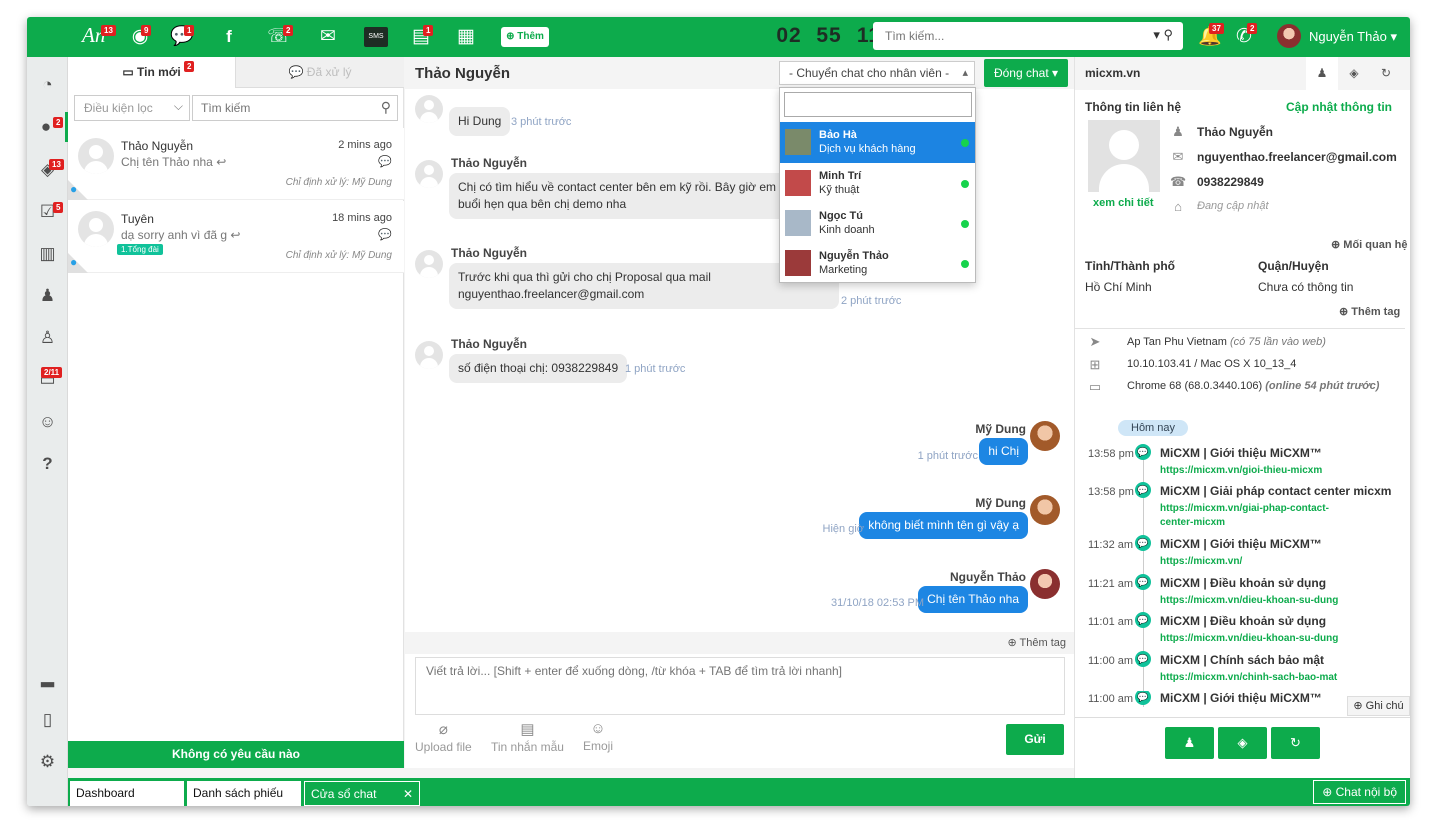  What do you see at coordinates (47, 678) in the screenshot?
I see `signal-icon: ▂` at bounding box center [47, 678].